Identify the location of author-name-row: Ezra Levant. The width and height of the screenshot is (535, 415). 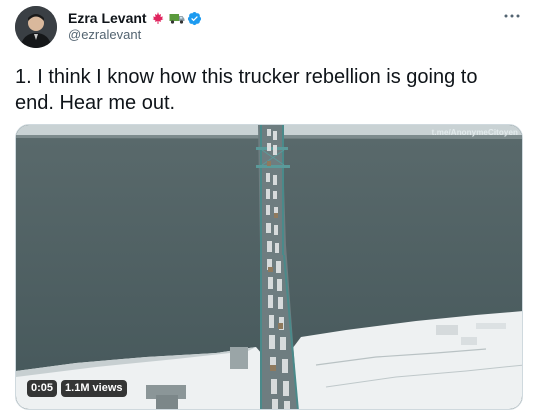
(135, 18).